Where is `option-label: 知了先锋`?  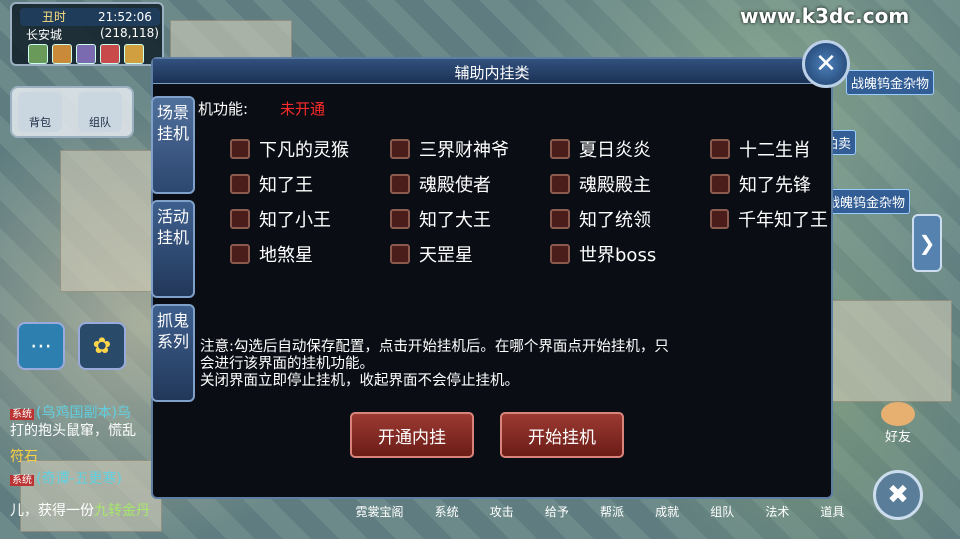 option-label: 知了先锋 is located at coordinates (775, 185).